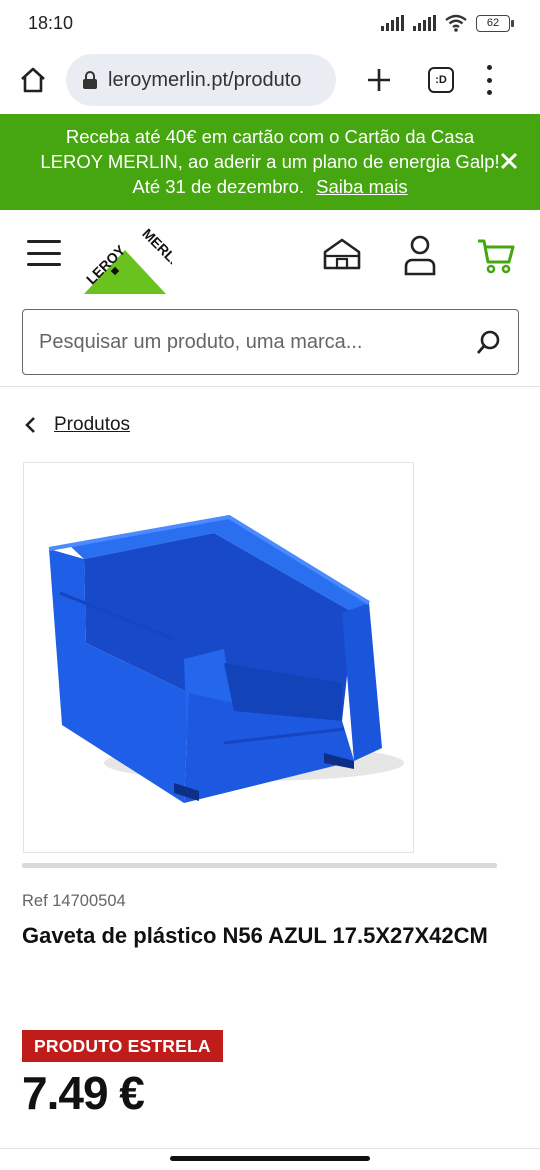 The width and height of the screenshot is (540, 1170). Describe the element at coordinates (83, 1093) in the screenshot. I see `product-price: 7.49 €` at that location.